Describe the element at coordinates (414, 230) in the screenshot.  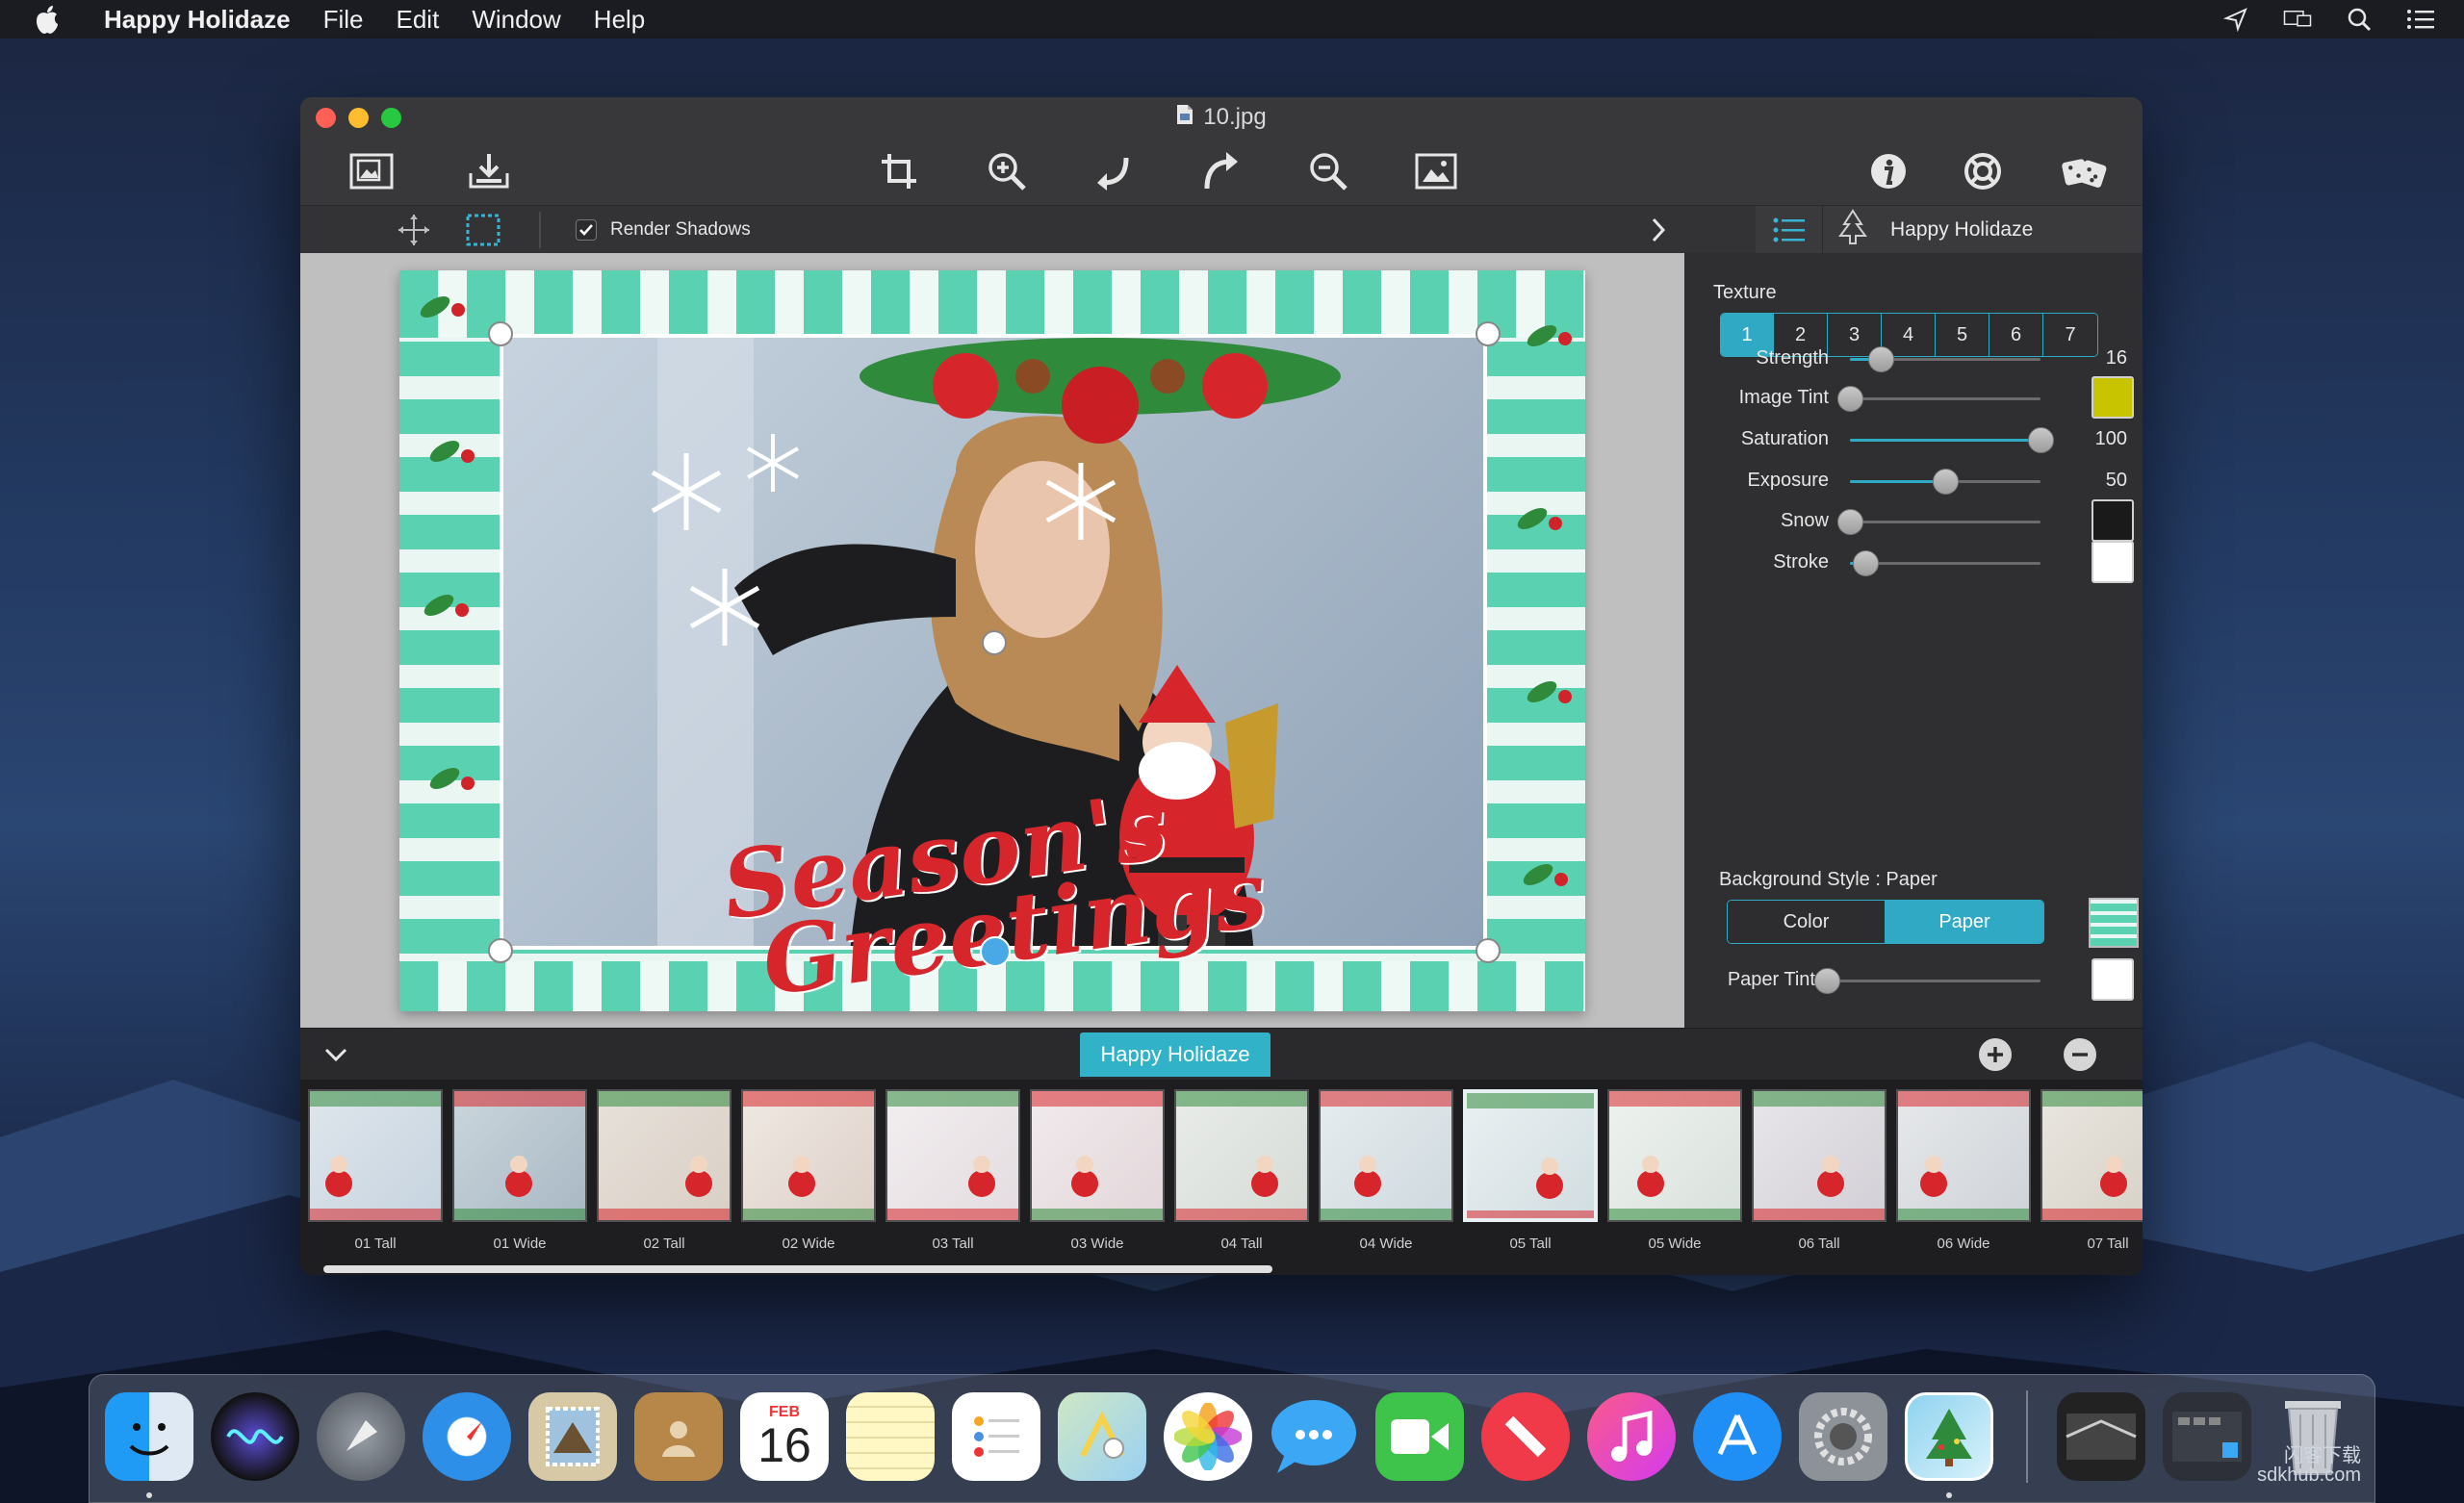
I see `move-tool-icon` at that location.